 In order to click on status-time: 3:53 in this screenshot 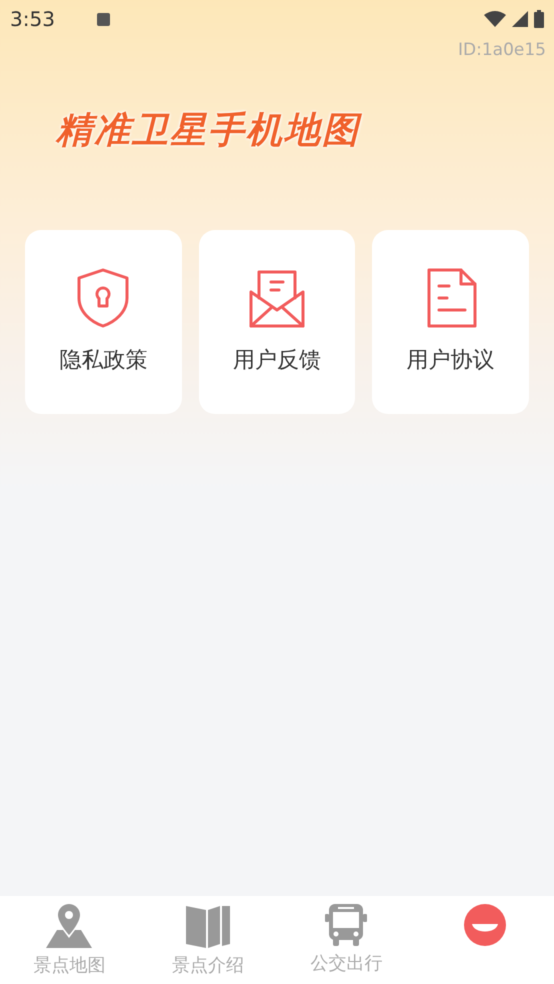, I will do `click(32, 19)`.